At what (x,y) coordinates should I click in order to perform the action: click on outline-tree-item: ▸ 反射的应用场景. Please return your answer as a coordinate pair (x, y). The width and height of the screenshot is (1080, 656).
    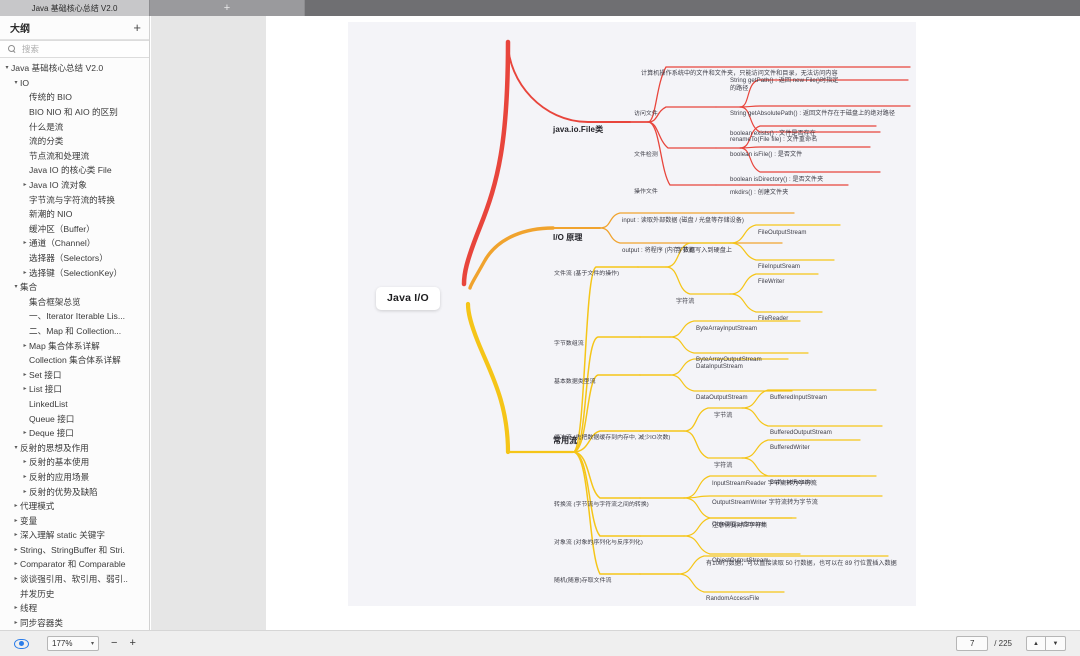
    Looking at the image, I should click on (74, 477).